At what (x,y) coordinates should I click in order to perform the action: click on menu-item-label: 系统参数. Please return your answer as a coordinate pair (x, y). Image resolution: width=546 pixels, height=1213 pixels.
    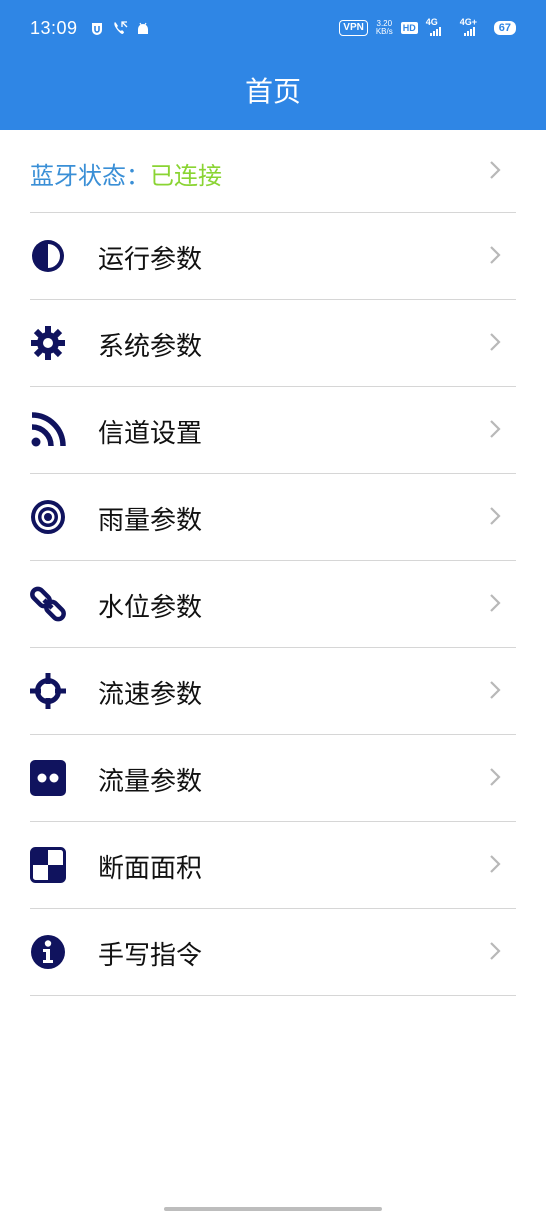
    Looking at the image, I should click on (150, 347).